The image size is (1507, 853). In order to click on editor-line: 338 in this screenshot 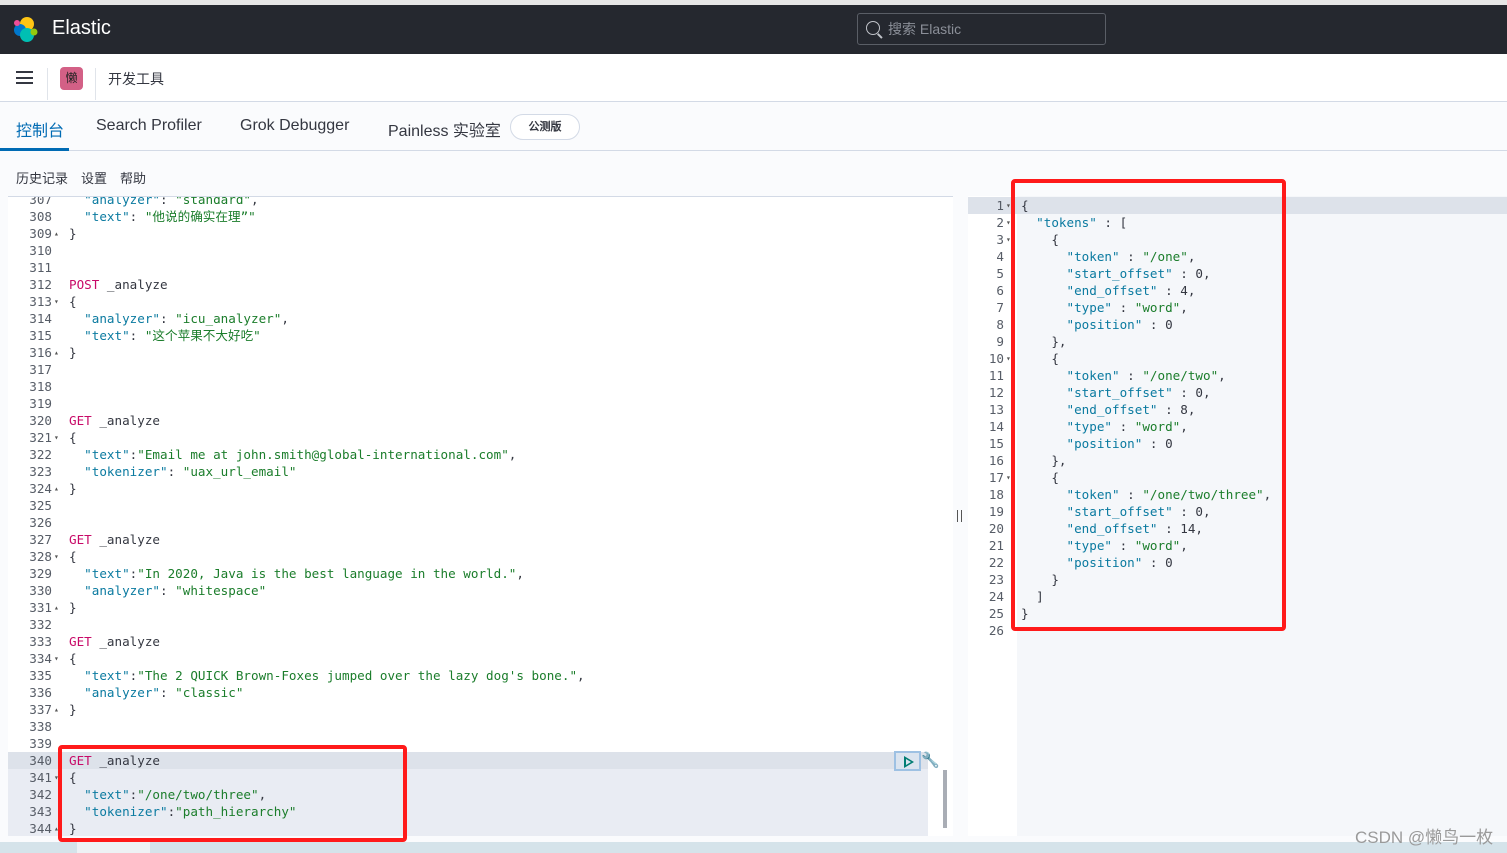, I will do `click(468, 726)`.